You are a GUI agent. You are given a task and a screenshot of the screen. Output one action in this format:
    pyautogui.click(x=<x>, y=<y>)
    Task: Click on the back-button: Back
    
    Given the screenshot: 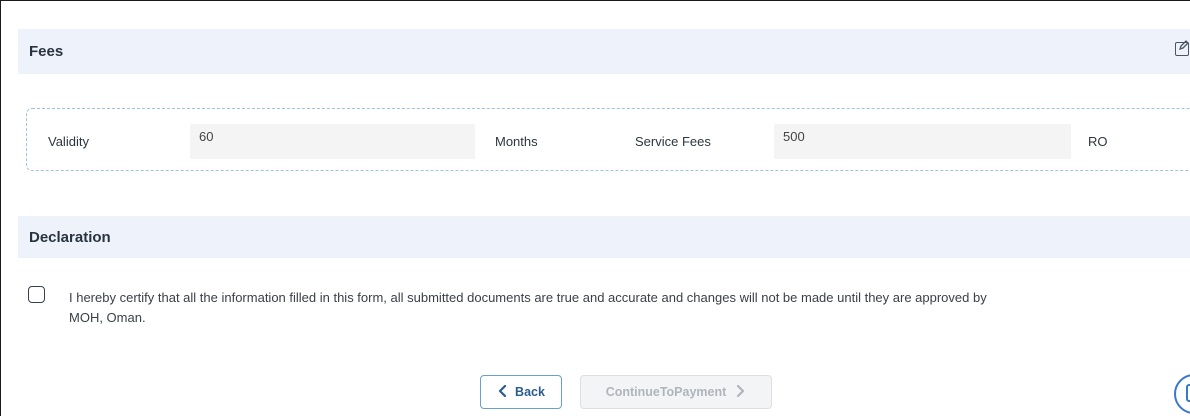 What is the action you would take?
    pyautogui.click(x=521, y=392)
    